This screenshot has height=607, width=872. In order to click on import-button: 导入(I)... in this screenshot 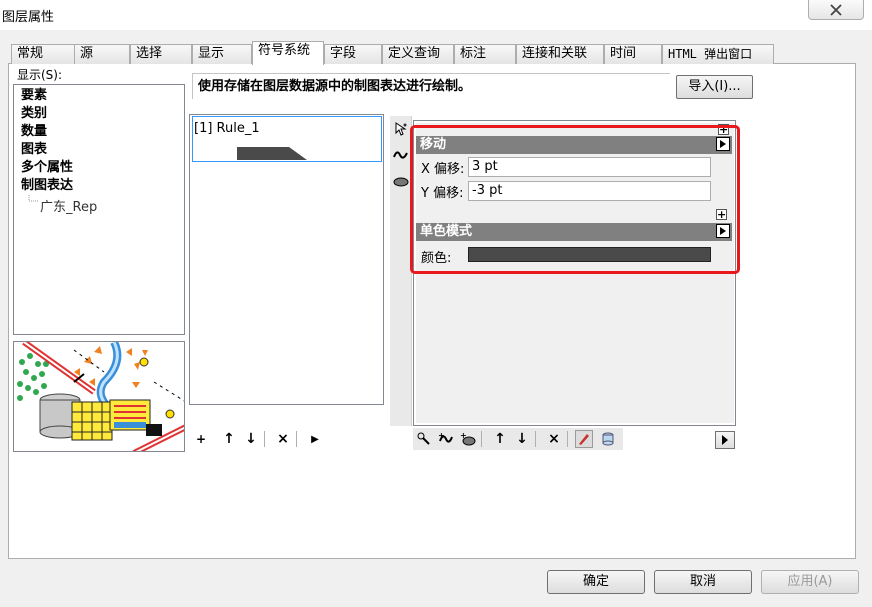, I will do `click(714, 87)`.